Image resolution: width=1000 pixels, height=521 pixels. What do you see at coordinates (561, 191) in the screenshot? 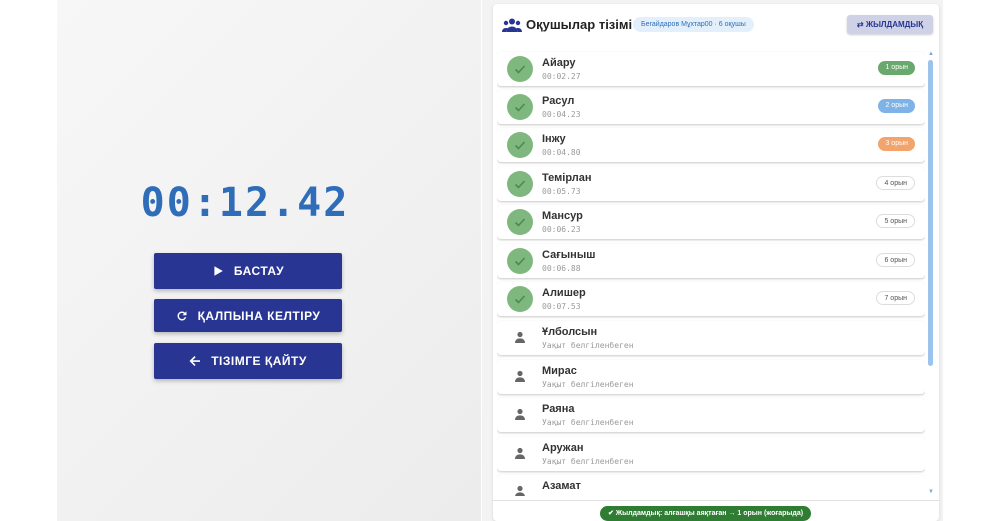
I see `student-time: 00:05.73` at bounding box center [561, 191].